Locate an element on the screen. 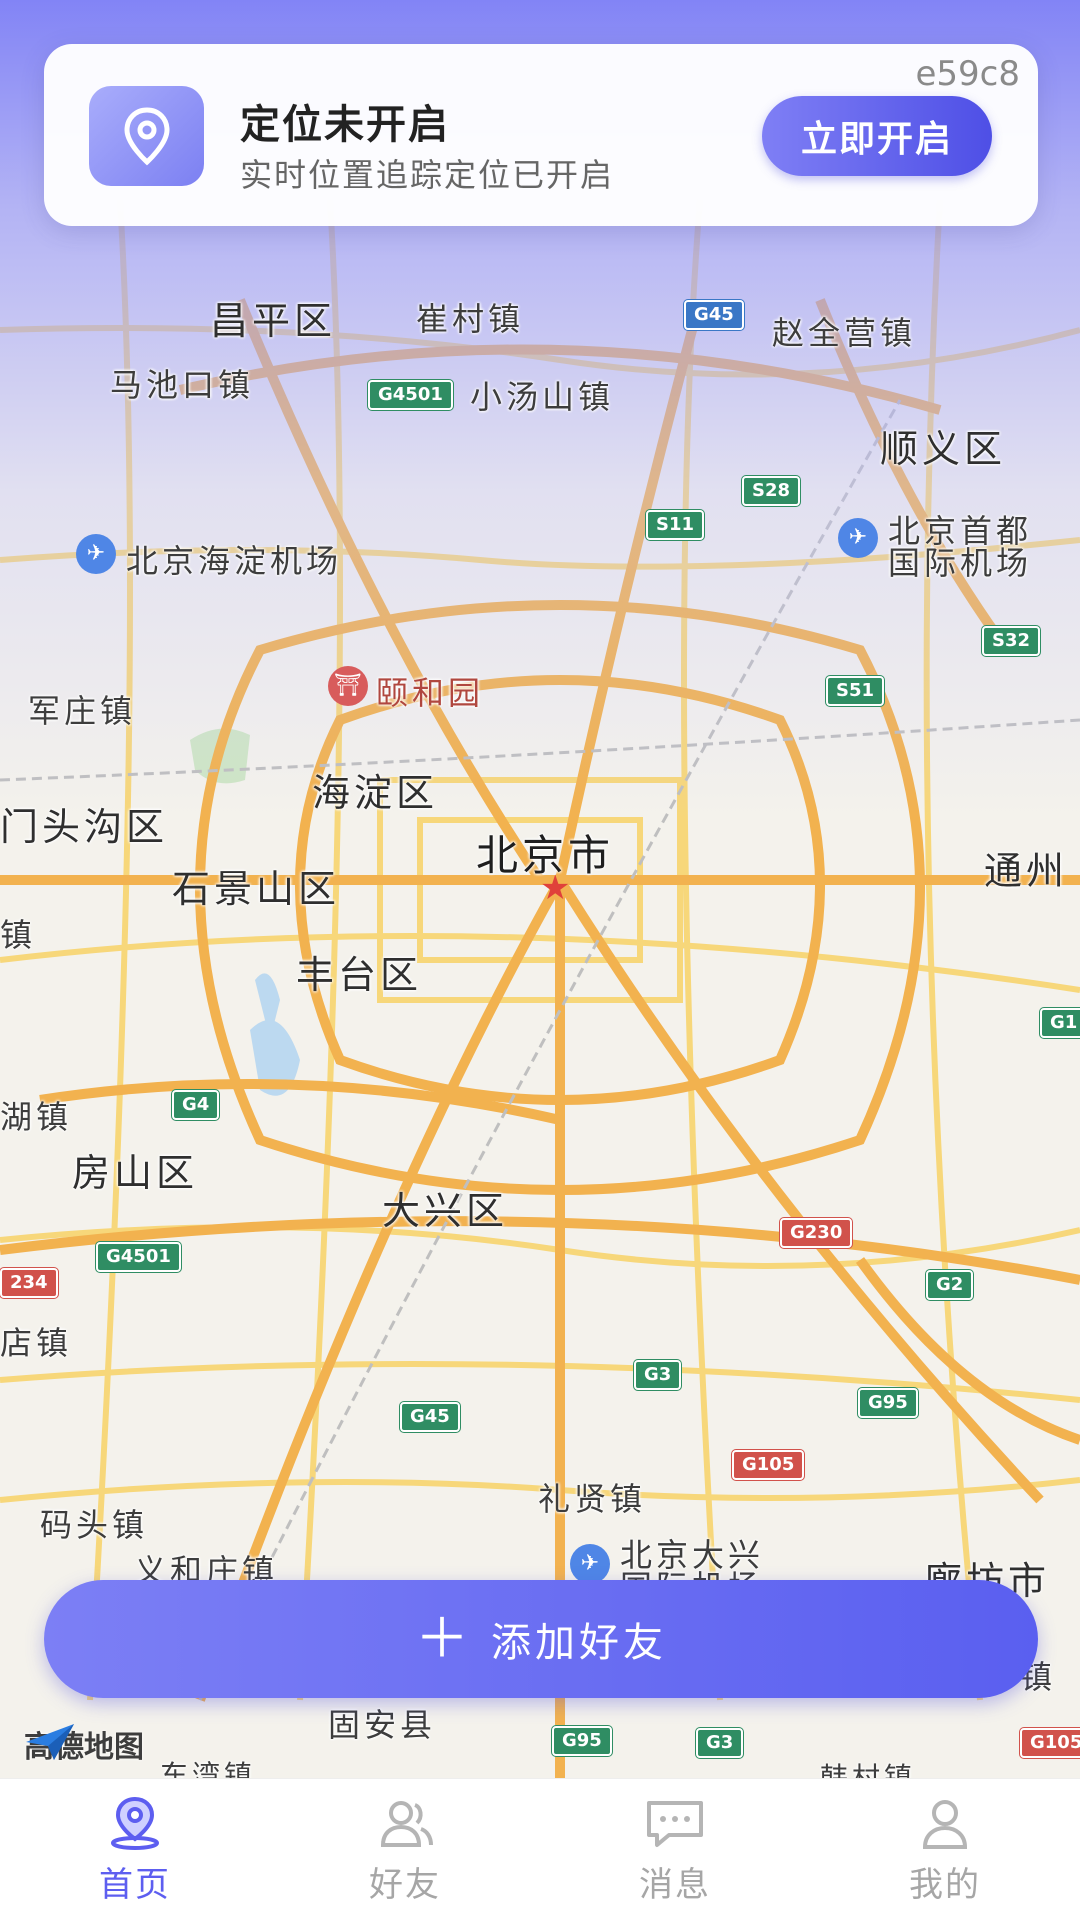 The width and height of the screenshot is (1080, 1921). message-icon is located at coordinates (675, 1823).